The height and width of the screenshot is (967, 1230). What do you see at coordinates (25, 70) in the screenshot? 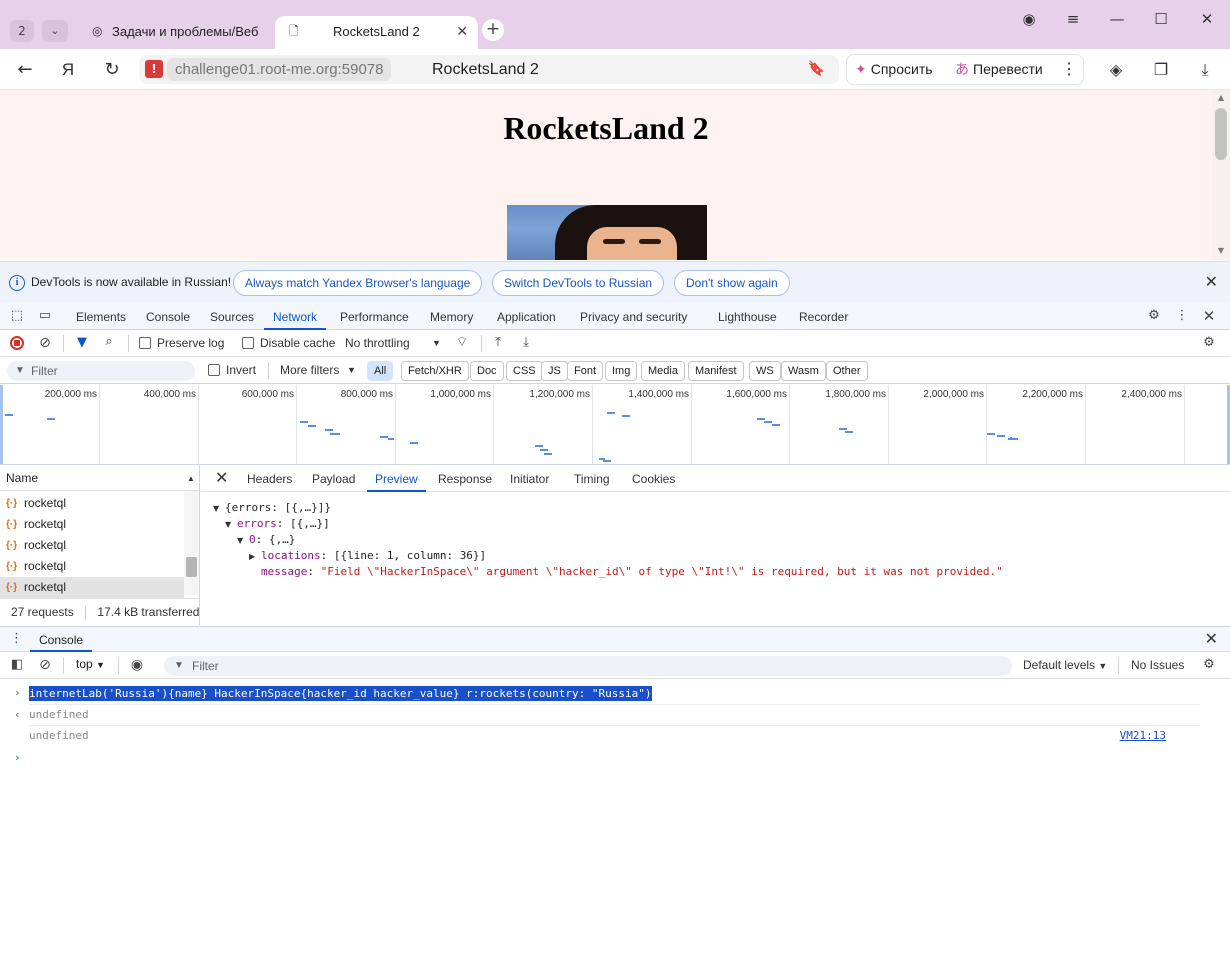
I see `back-arrow-icon: ←` at bounding box center [25, 70].